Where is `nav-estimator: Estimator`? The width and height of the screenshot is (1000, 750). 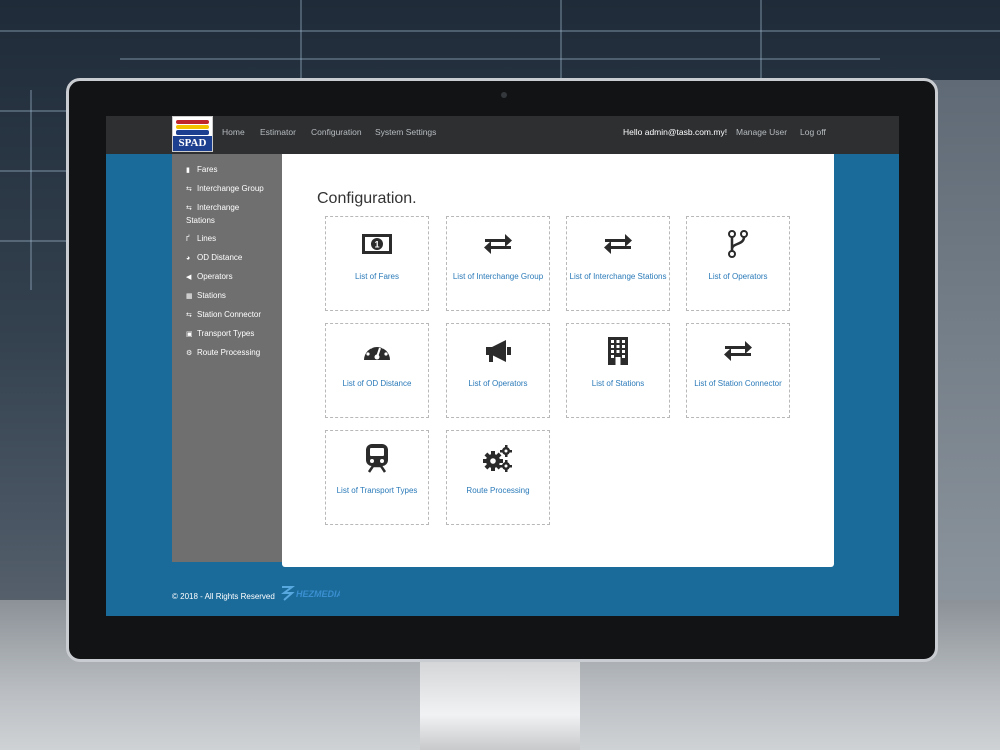 nav-estimator: Estimator is located at coordinates (278, 135).